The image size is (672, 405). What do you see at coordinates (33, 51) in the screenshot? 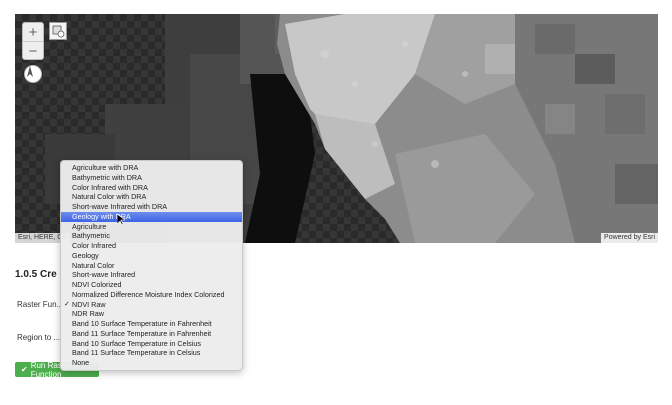
I see `zoom-out-button: −` at bounding box center [33, 51].